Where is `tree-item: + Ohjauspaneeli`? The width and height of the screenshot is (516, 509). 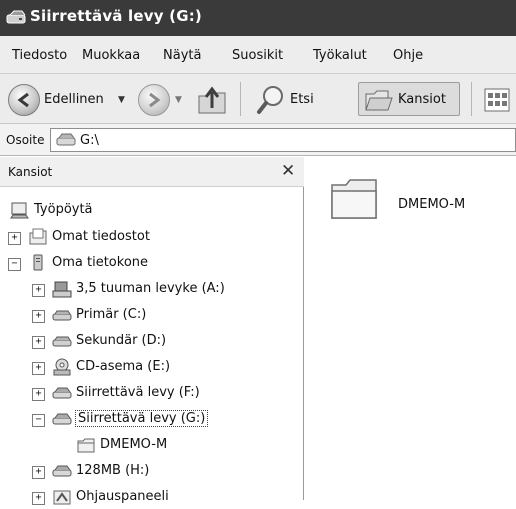 tree-item: + Ohjauspaneeli is located at coordinates (150, 498).